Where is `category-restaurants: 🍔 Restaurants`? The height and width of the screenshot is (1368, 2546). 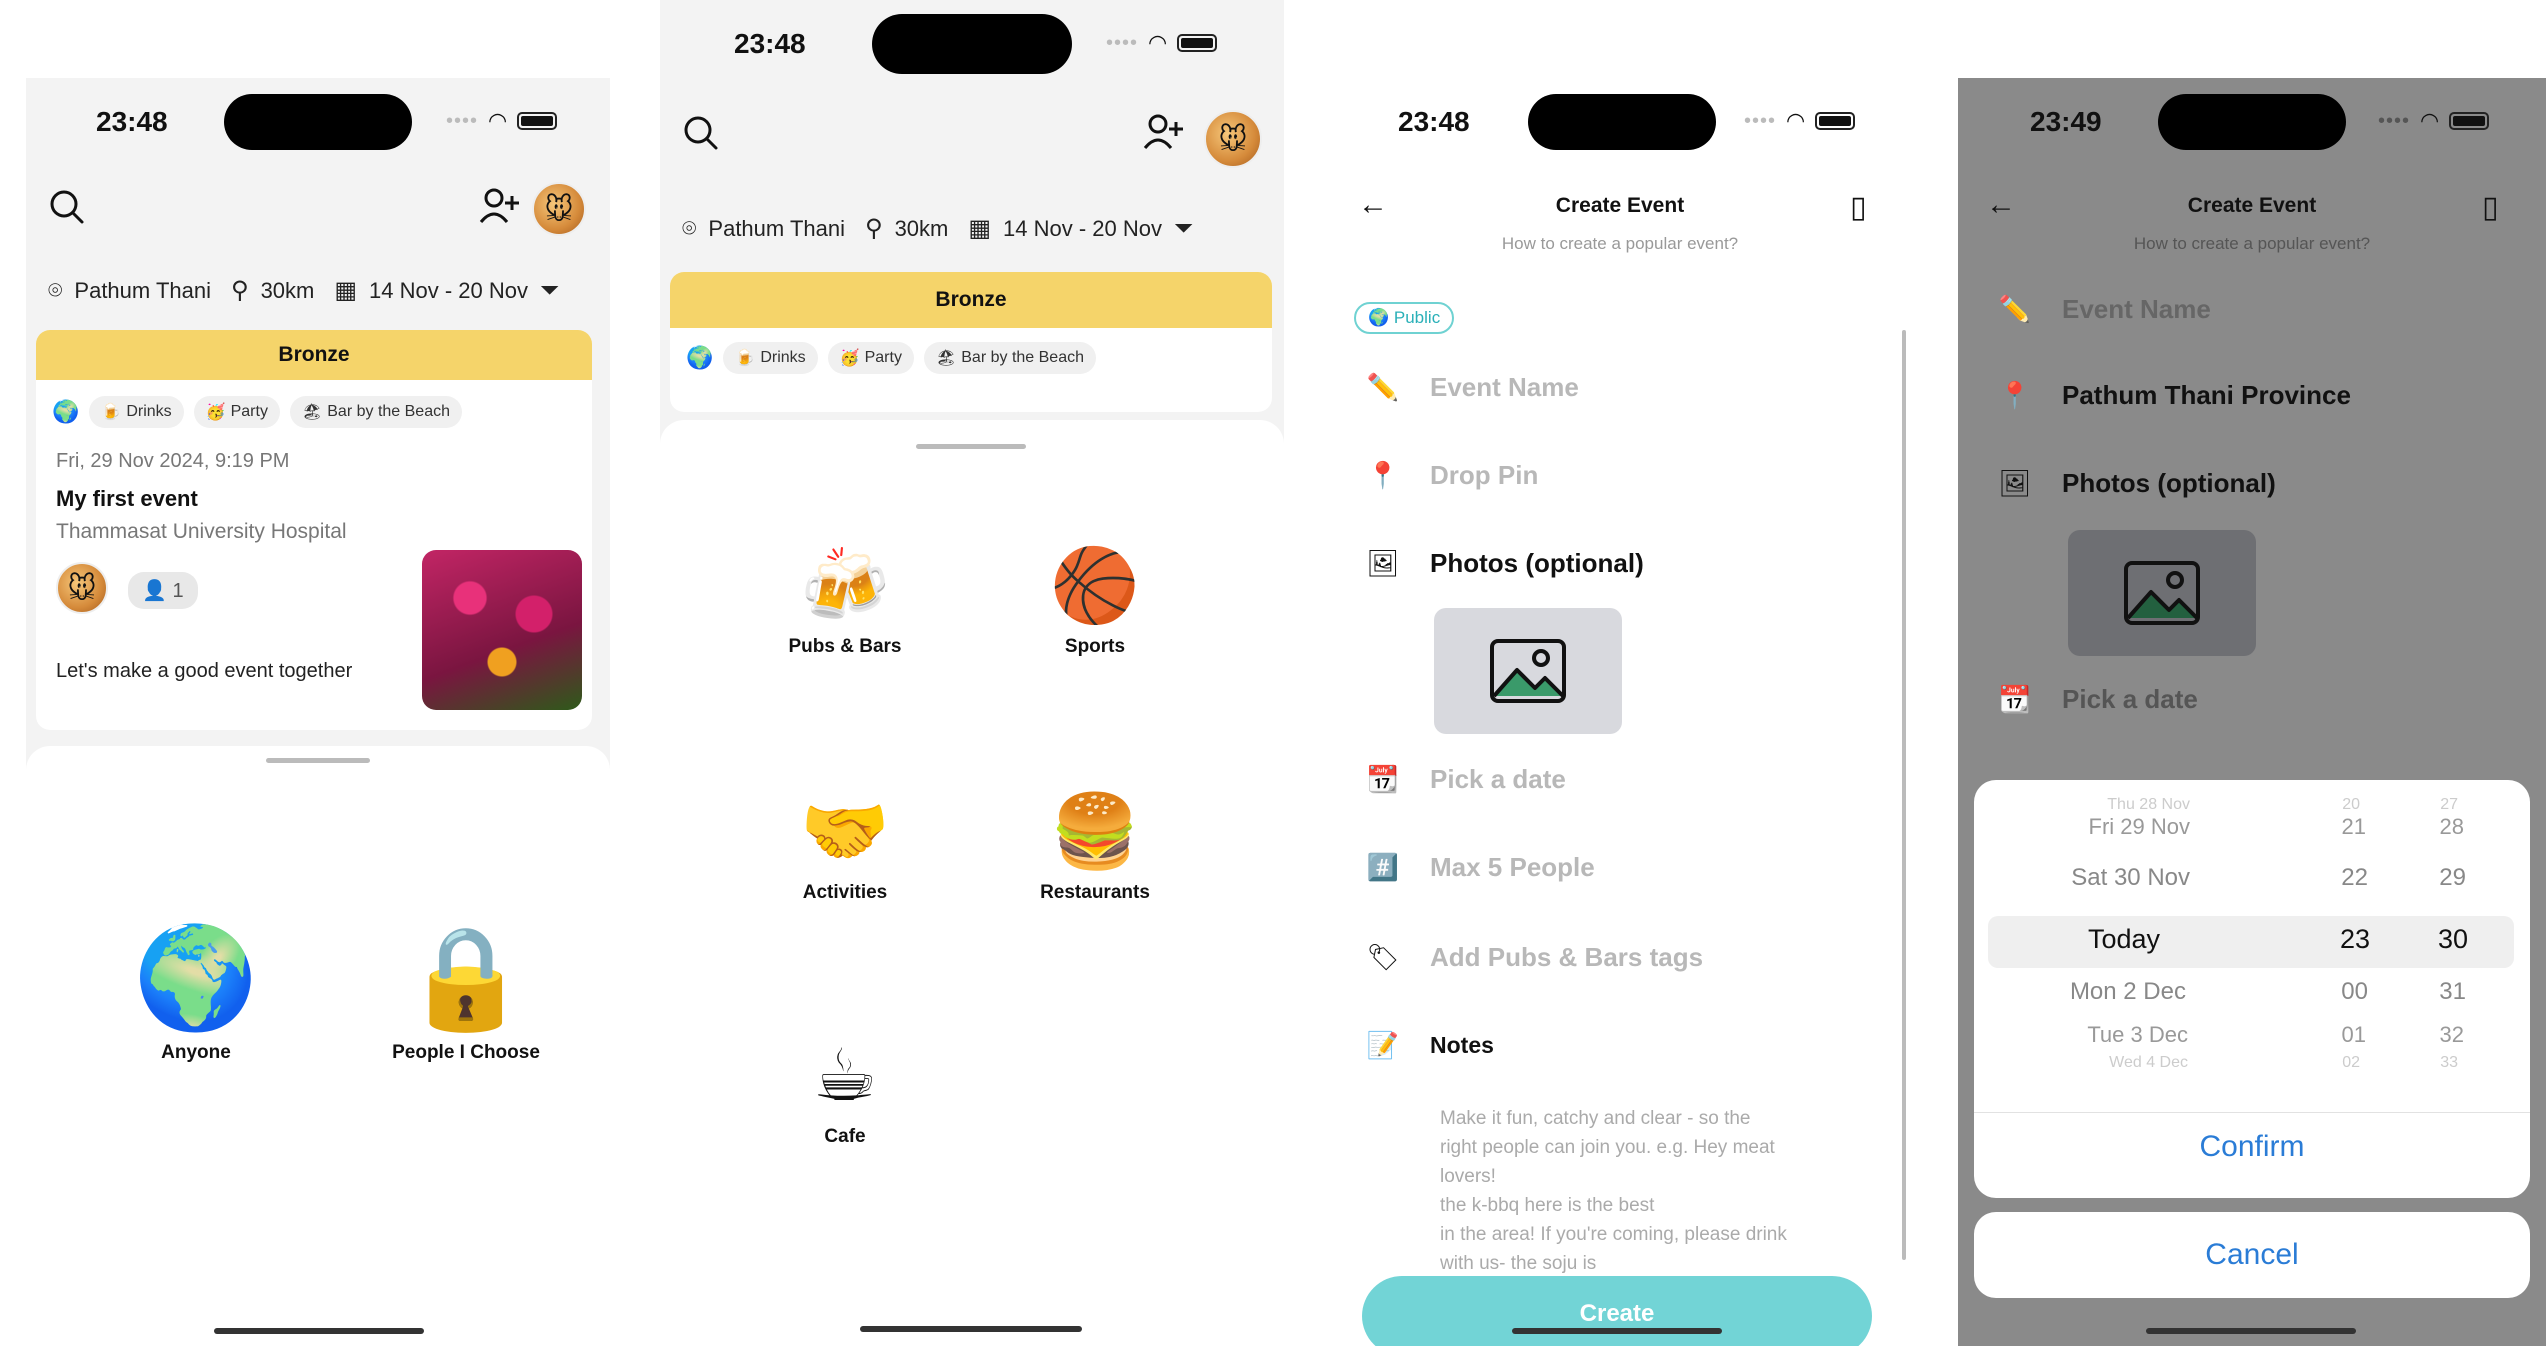 category-restaurants: 🍔 Restaurants is located at coordinates (1095, 850).